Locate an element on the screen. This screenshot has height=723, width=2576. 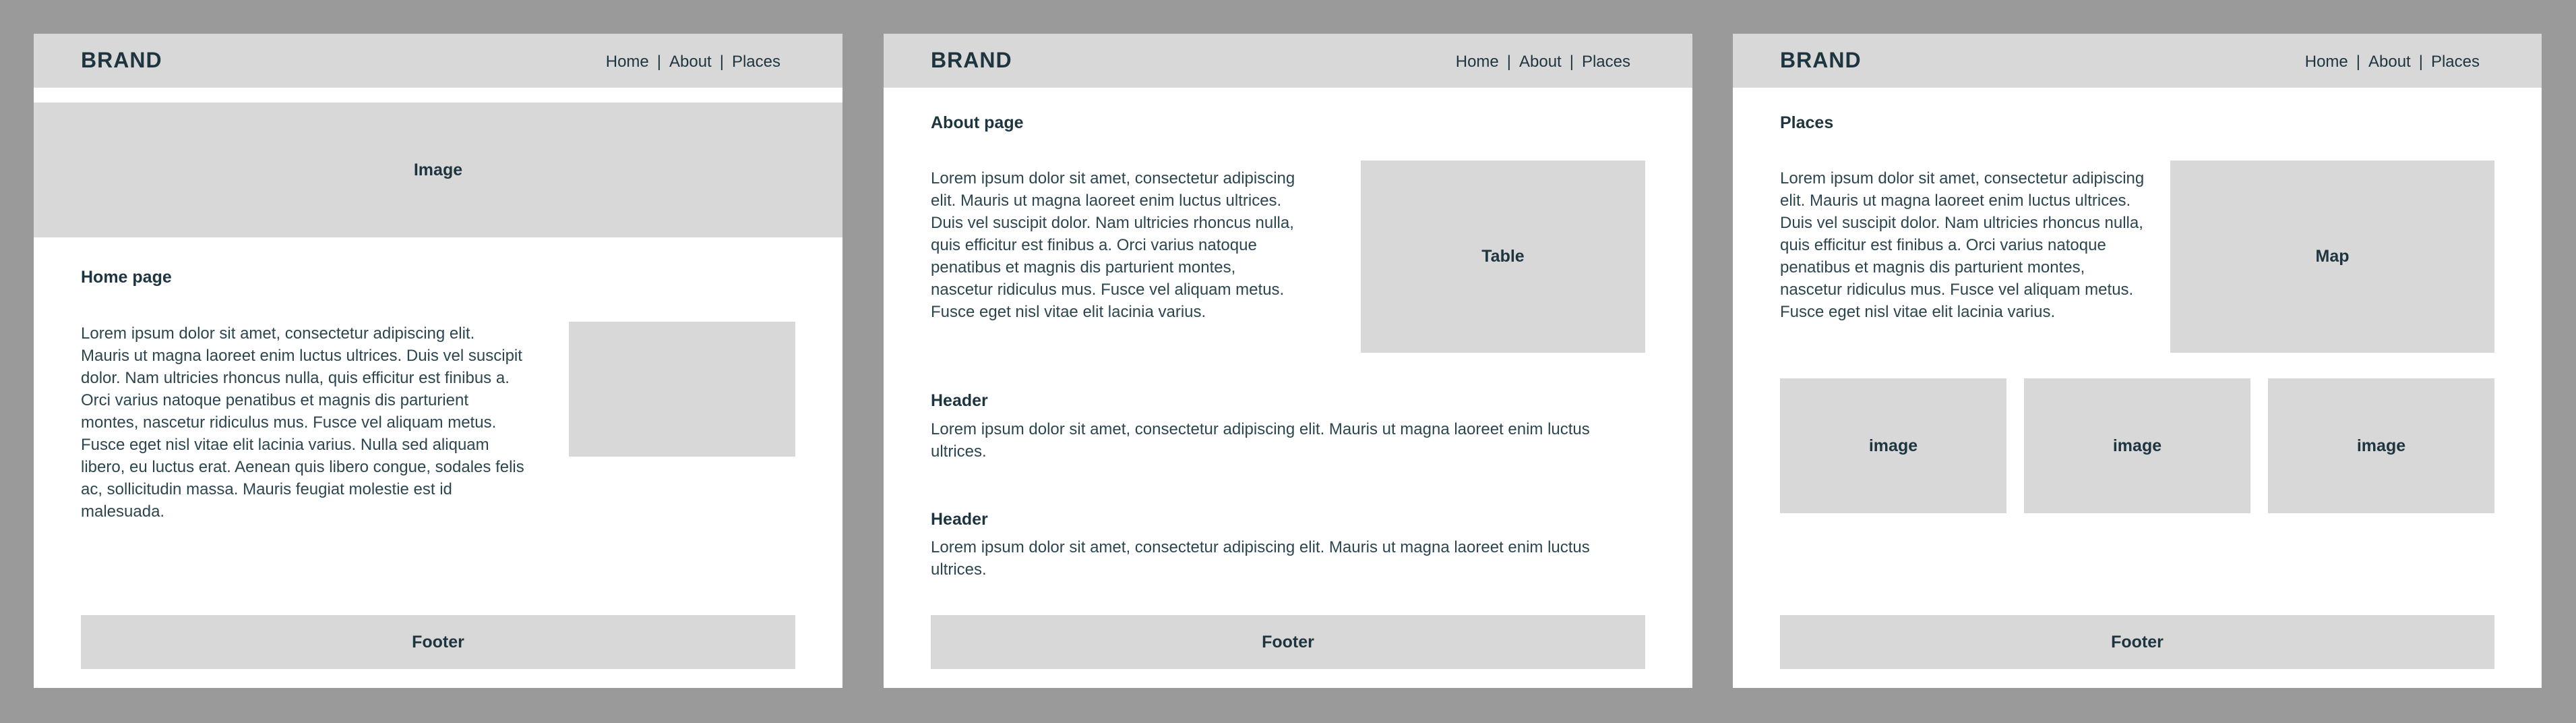
table-placeholder: Table is located at coordinates (1503, 257).